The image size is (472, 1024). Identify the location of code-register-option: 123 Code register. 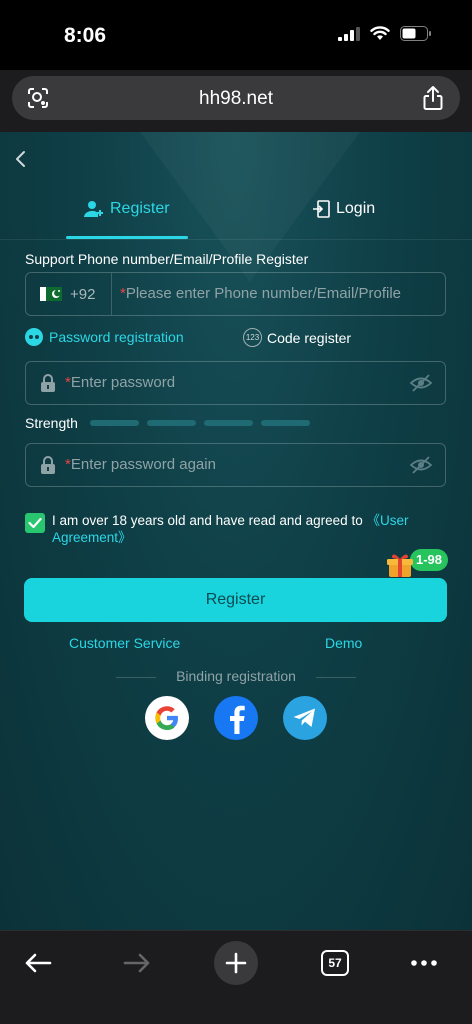
(297, 337).